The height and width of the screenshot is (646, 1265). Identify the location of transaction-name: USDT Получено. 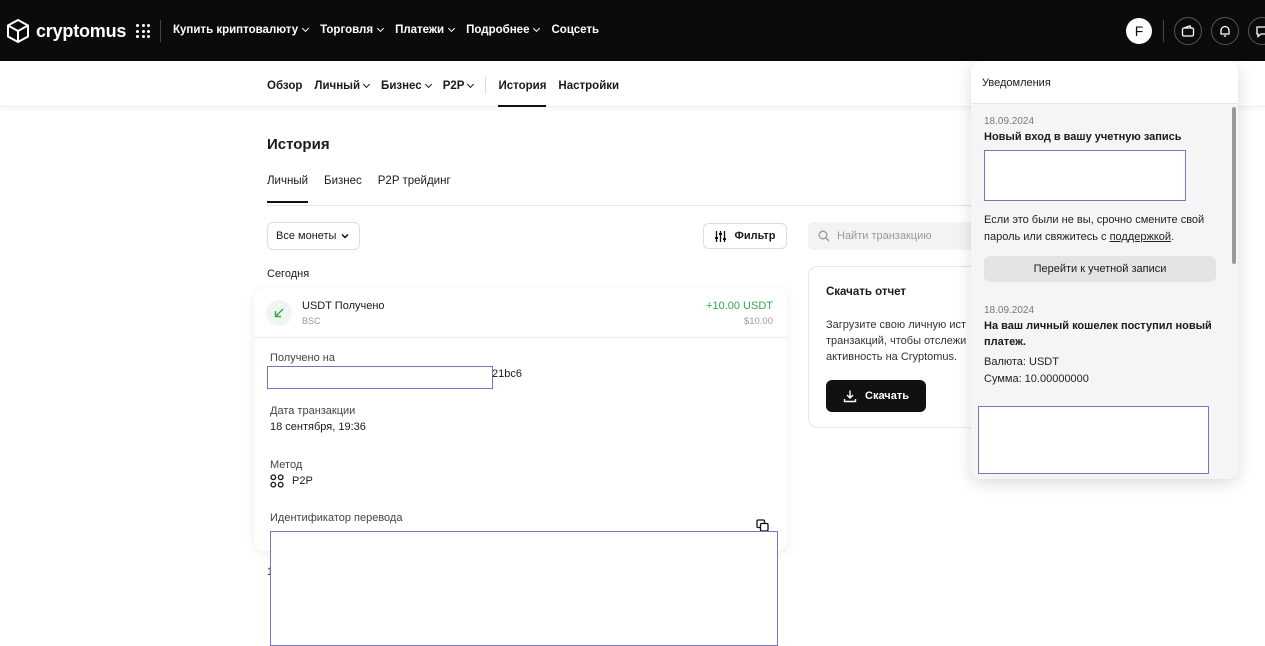
(343, 306).